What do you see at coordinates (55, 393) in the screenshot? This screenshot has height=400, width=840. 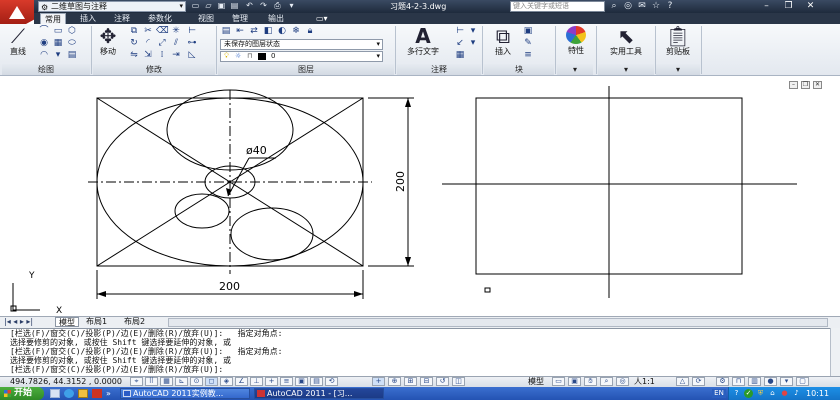 I see `quicklaunch-icon` at bounding box center [55, 393].